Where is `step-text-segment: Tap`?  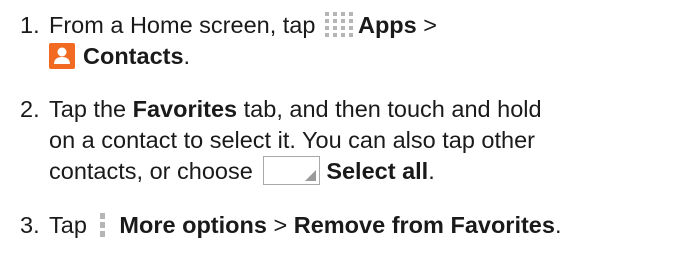
step-text-segment: Tap is located at coordinates (68, 225).